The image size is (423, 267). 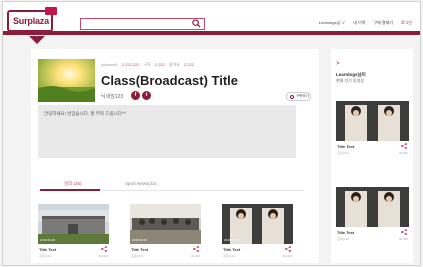 What do you see at coordinates (170, 80) in the screenshot?
I see `channel-title: Class(Broadcast) Title` at bounding box center [170, 80].